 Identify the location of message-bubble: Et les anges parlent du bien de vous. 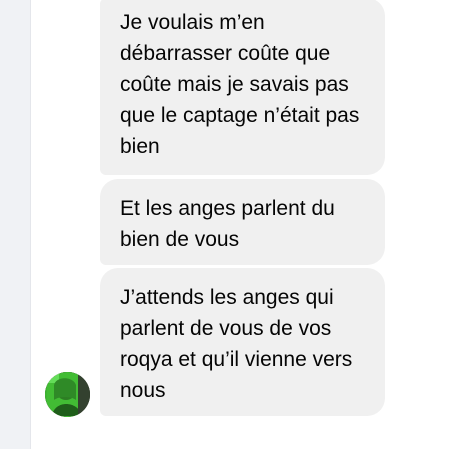
(242, 222).